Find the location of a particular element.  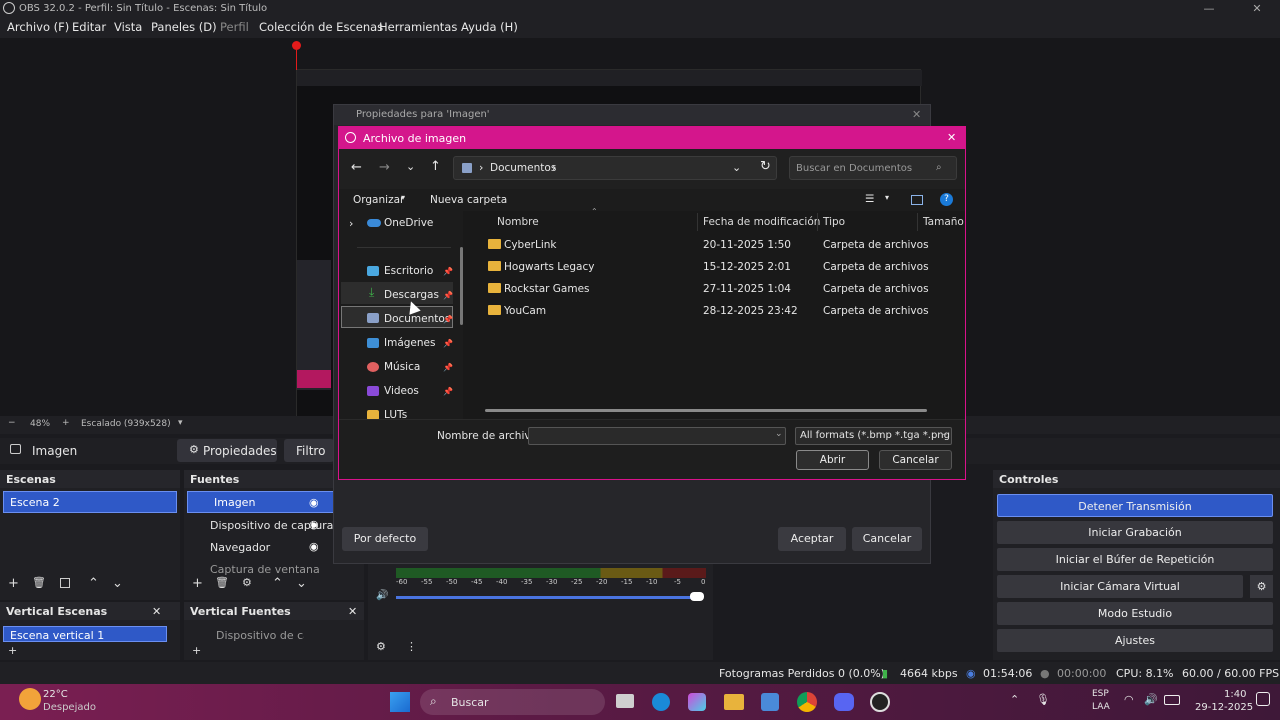

source-item-browser: Navegador is located at coordinates (269, 547).